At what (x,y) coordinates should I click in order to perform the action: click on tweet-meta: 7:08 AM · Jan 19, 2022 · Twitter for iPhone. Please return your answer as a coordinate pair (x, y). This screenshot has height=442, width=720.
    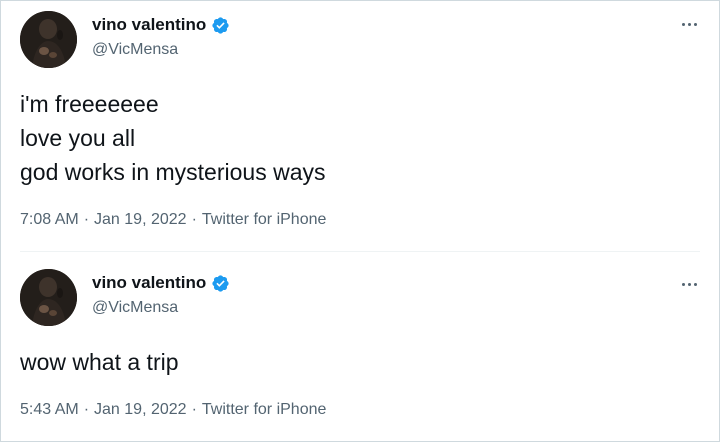
    Looking at the image, I should click on (173, 220).